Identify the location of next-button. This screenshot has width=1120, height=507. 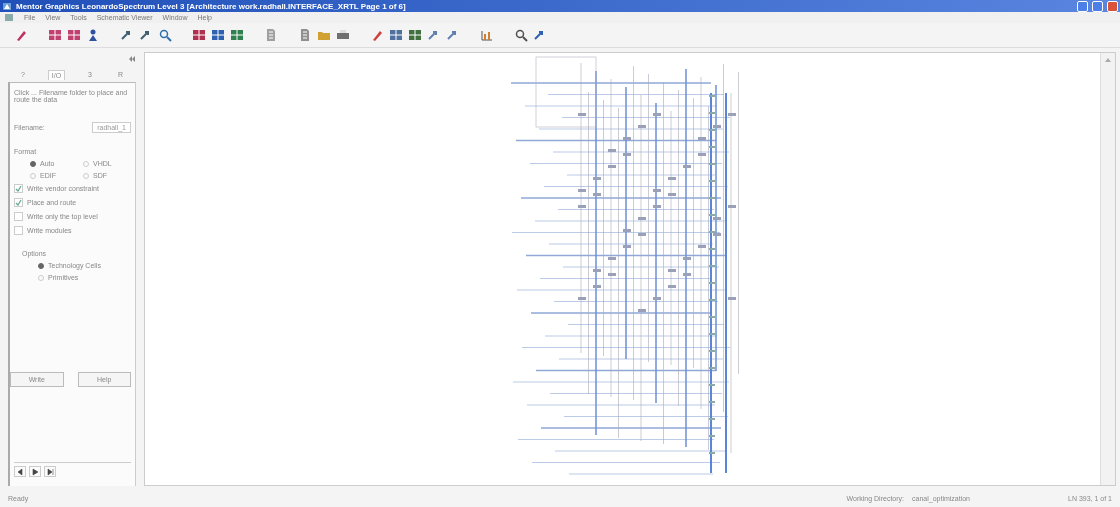
(50, 471).